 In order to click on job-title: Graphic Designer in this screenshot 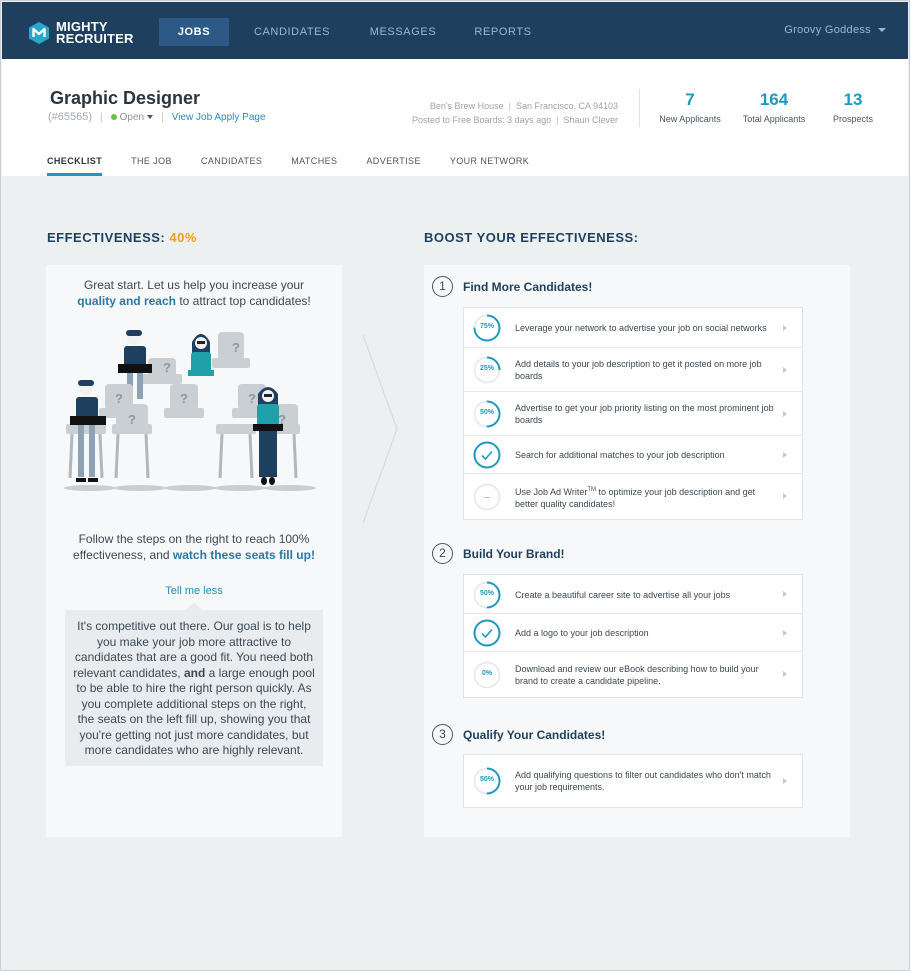, I will do `click(125, 98)`.